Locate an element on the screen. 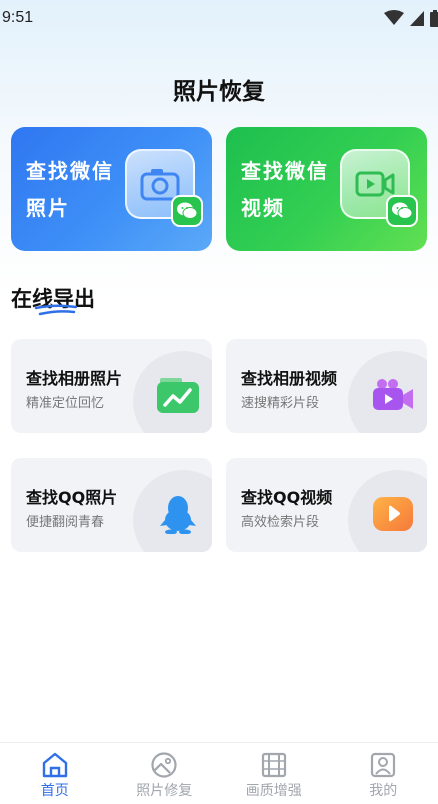 This screenshot has height=804, width=438. status-time: 9:51 is located at coordinates (18, 17).